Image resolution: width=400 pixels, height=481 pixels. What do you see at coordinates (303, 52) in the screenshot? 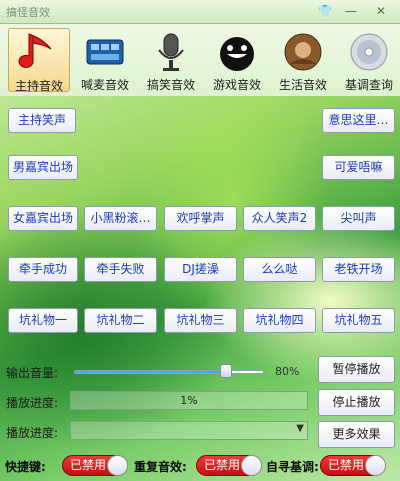
I see `warrior-icon` at bounding box center [303, 52].